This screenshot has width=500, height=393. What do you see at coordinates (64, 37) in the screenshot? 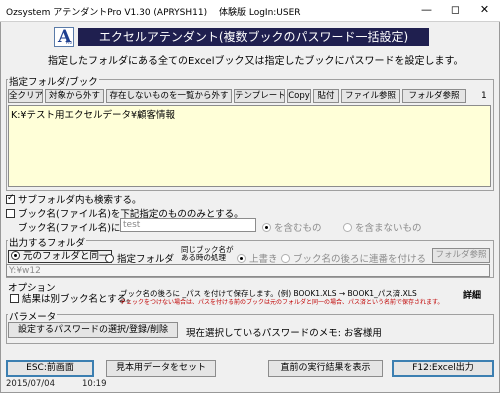
I see `app-logo: A Pro` at bounding box center [64, 37].